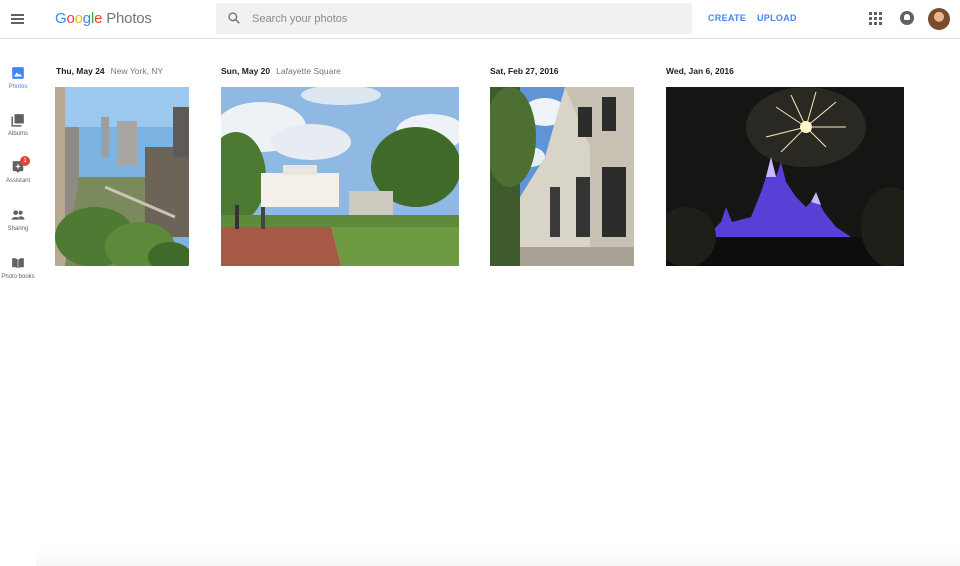  What do you see at coordinates (109, 71) in the screenshot?
I see `date-group-header: Thu, May 24 New York, NY` at bounding box center [109, 71].